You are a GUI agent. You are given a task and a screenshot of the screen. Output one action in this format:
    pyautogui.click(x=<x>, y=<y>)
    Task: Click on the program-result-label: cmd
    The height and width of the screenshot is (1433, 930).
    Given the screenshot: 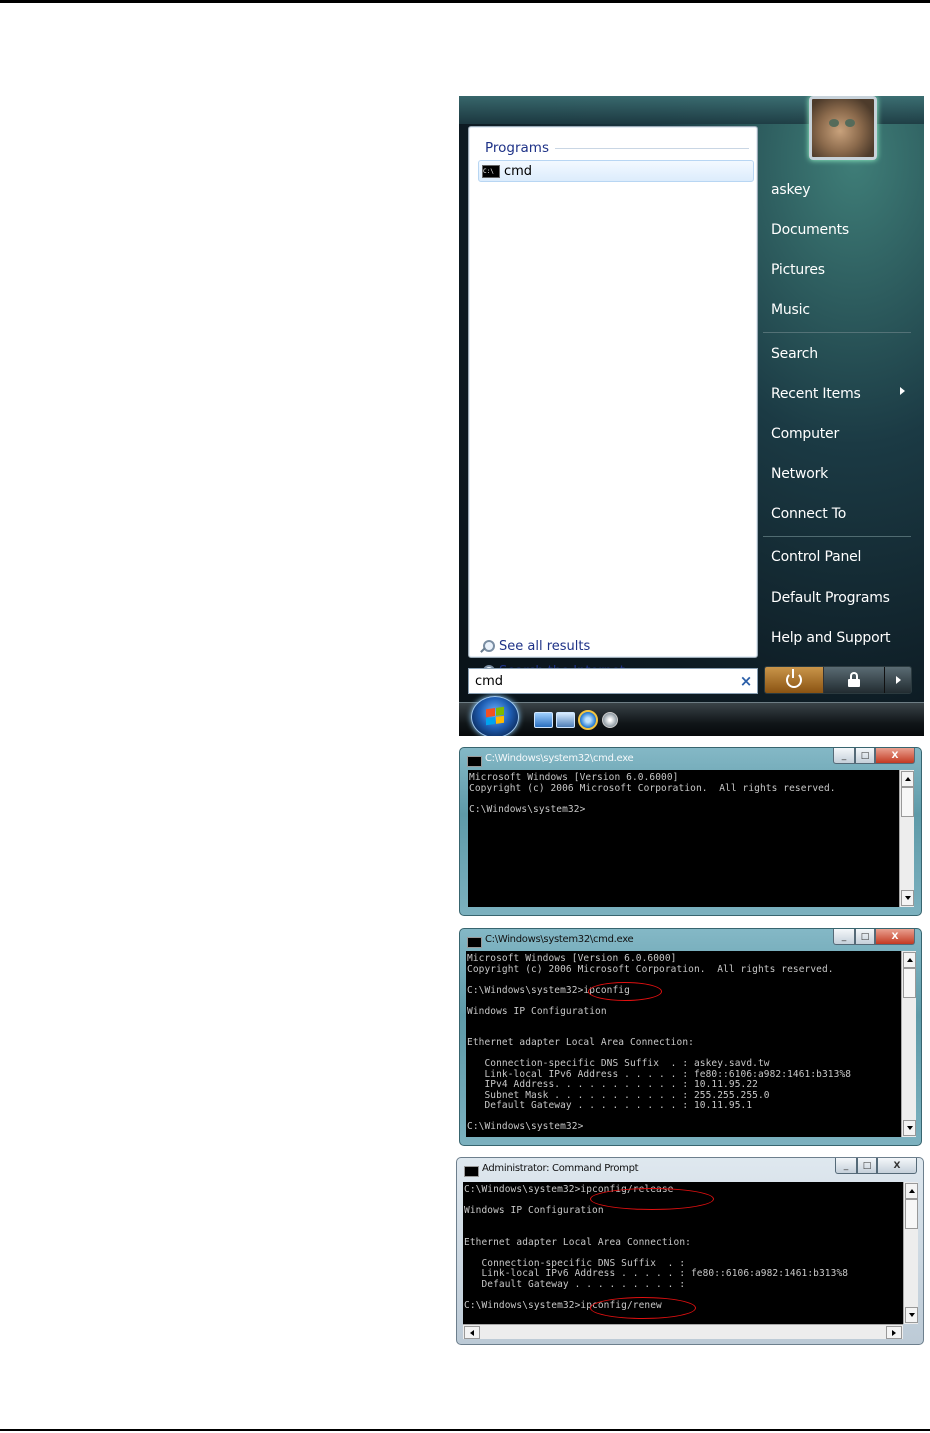 What is the action you would take?
    pyautogui.click(x=518, y=171)
    